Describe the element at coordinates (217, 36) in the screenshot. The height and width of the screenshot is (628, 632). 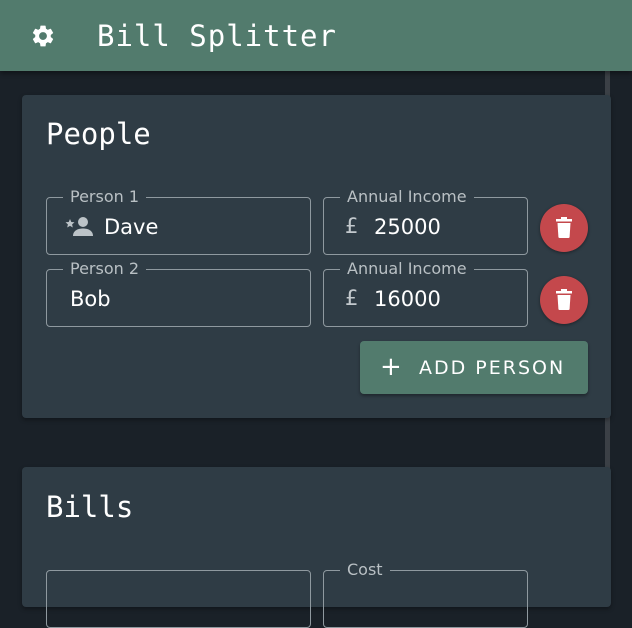
I see `app-title: Bill Splitter` at that location.